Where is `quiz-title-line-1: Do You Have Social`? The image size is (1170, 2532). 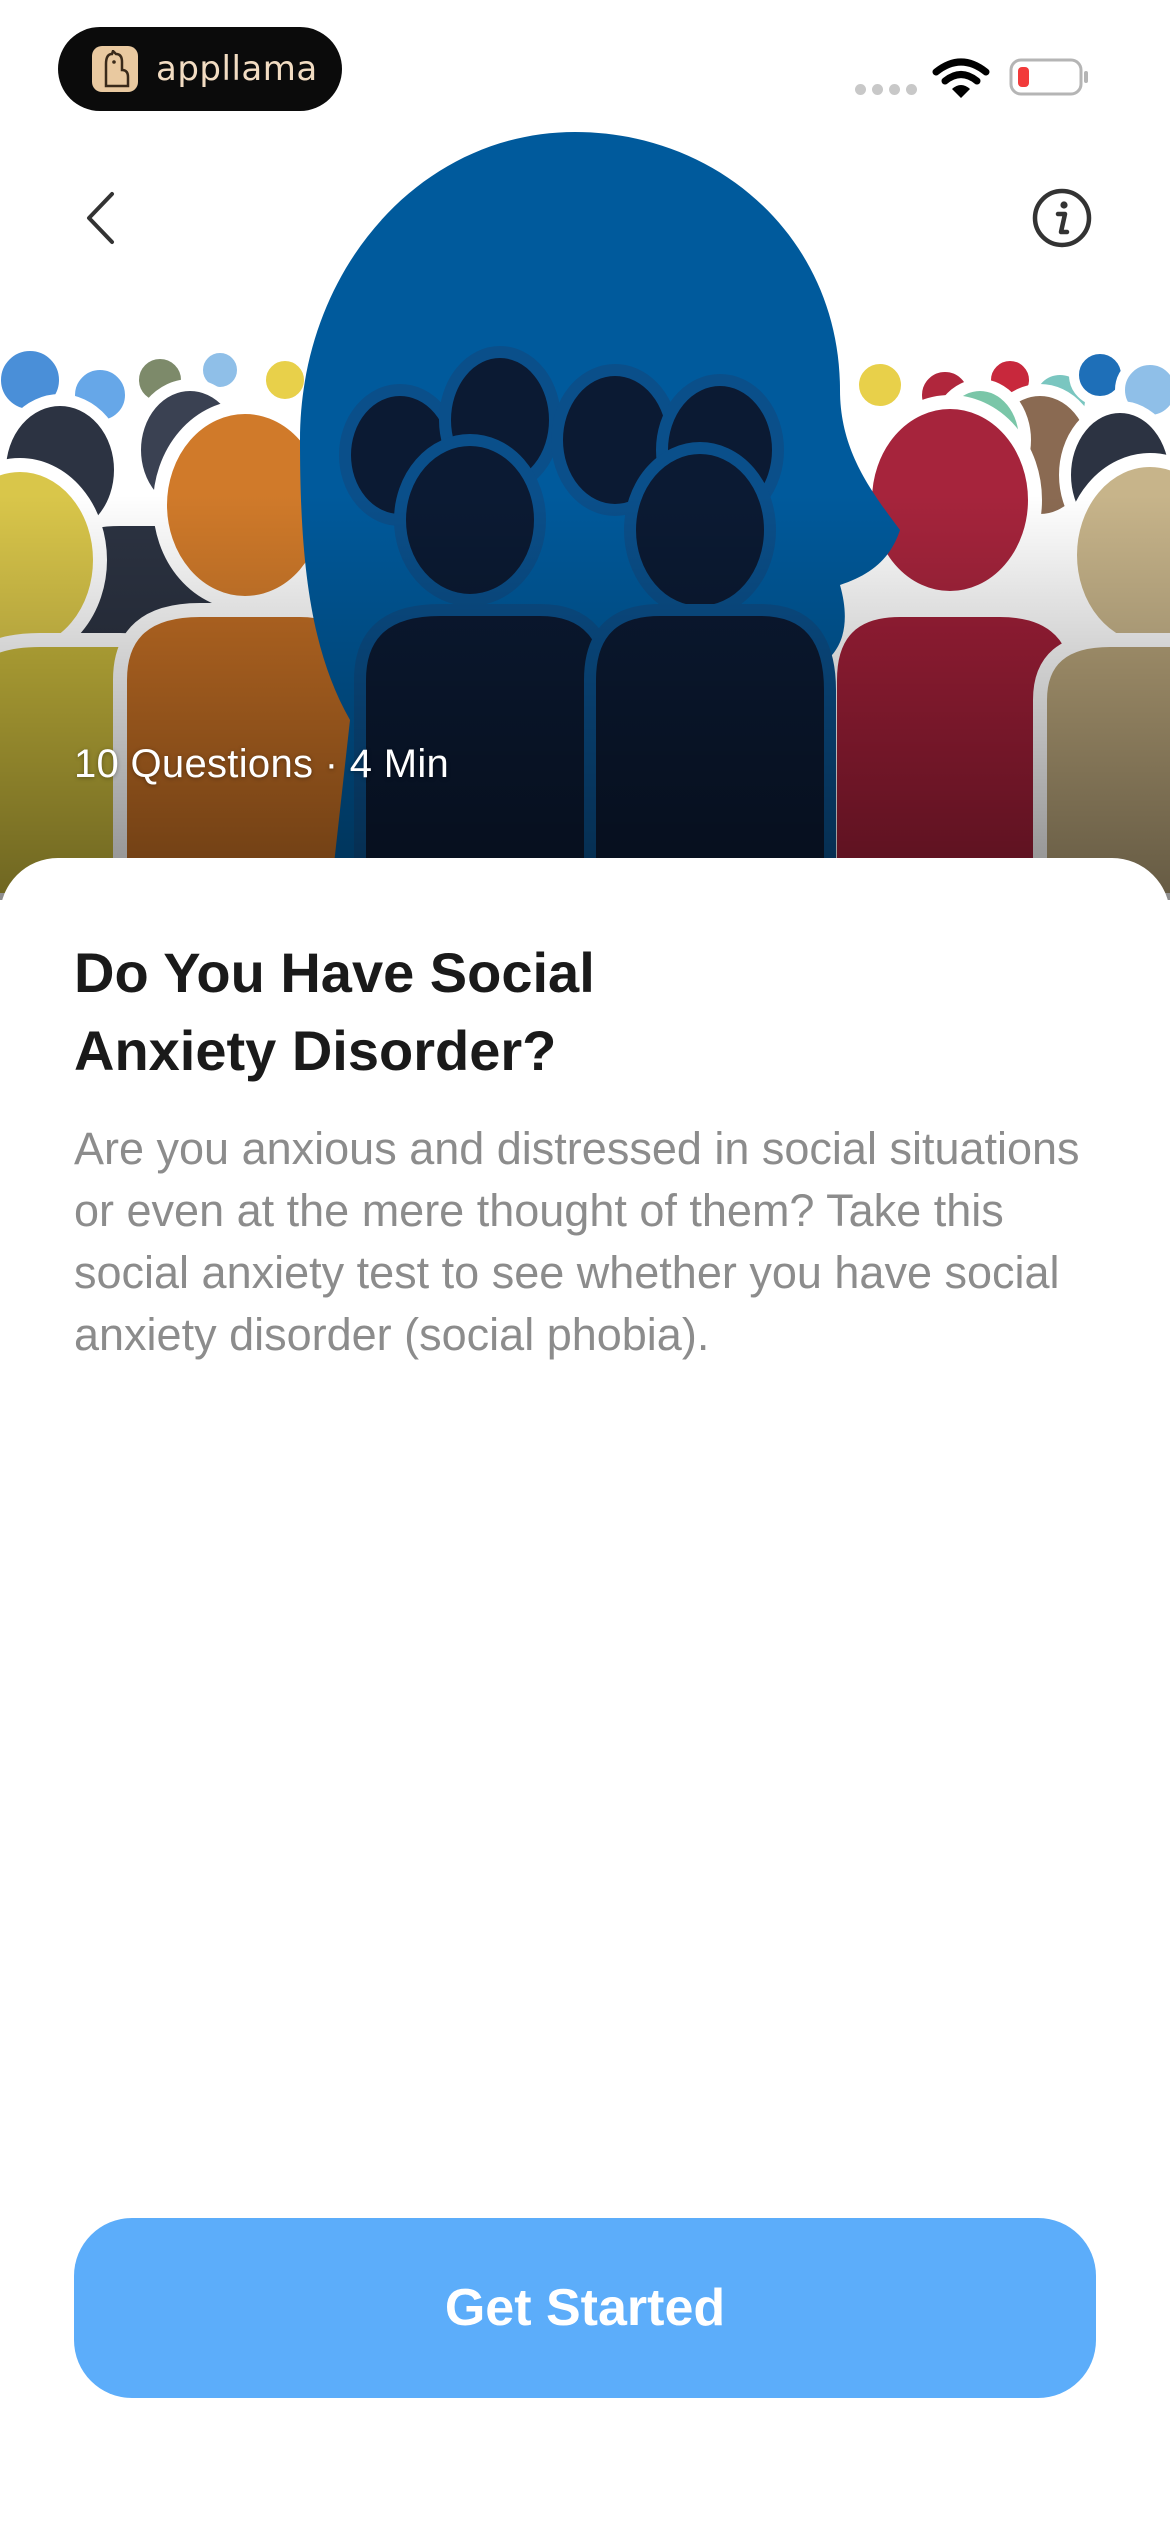 quiz-title-line-1: Do You Have Social is located at coordinates (334, 972).